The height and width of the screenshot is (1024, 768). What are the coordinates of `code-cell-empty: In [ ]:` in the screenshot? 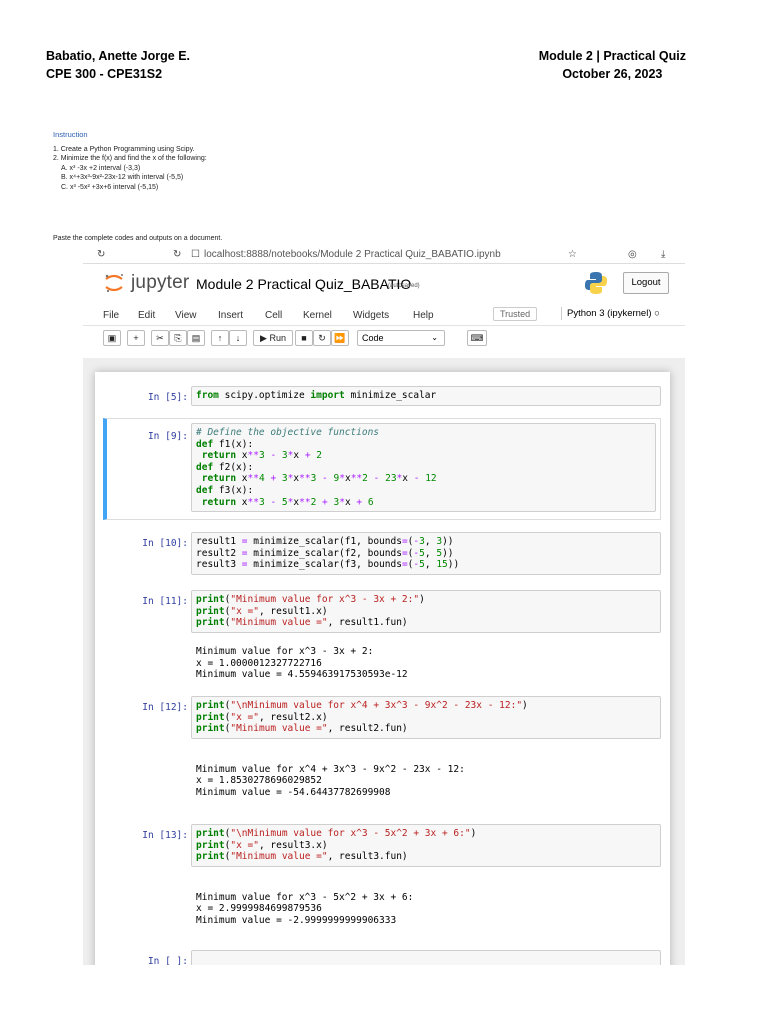 It's located at (382, 956).